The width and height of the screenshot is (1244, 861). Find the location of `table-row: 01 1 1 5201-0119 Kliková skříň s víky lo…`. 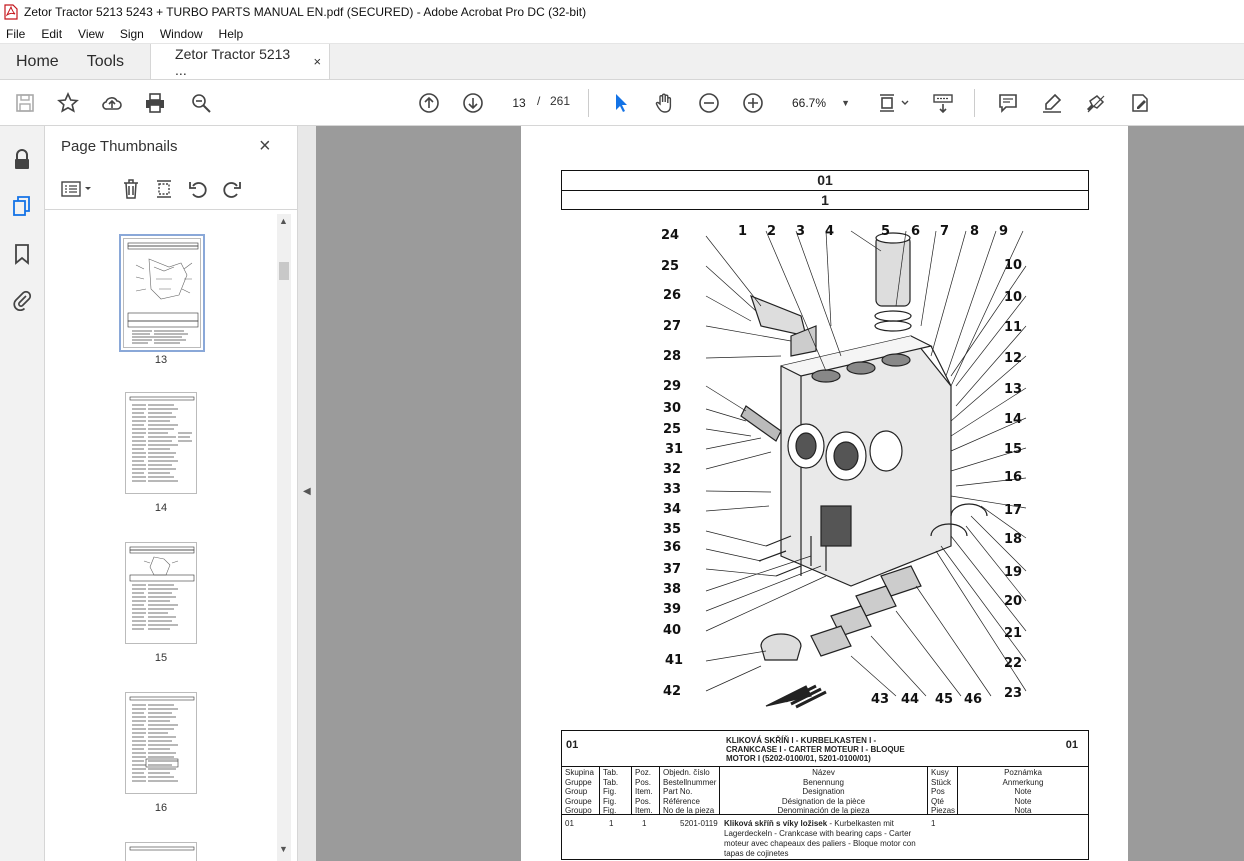

table-row: 01 1 1 5201-0119 Kliková skříň s víky lo… is located at coordinates (825, 837).